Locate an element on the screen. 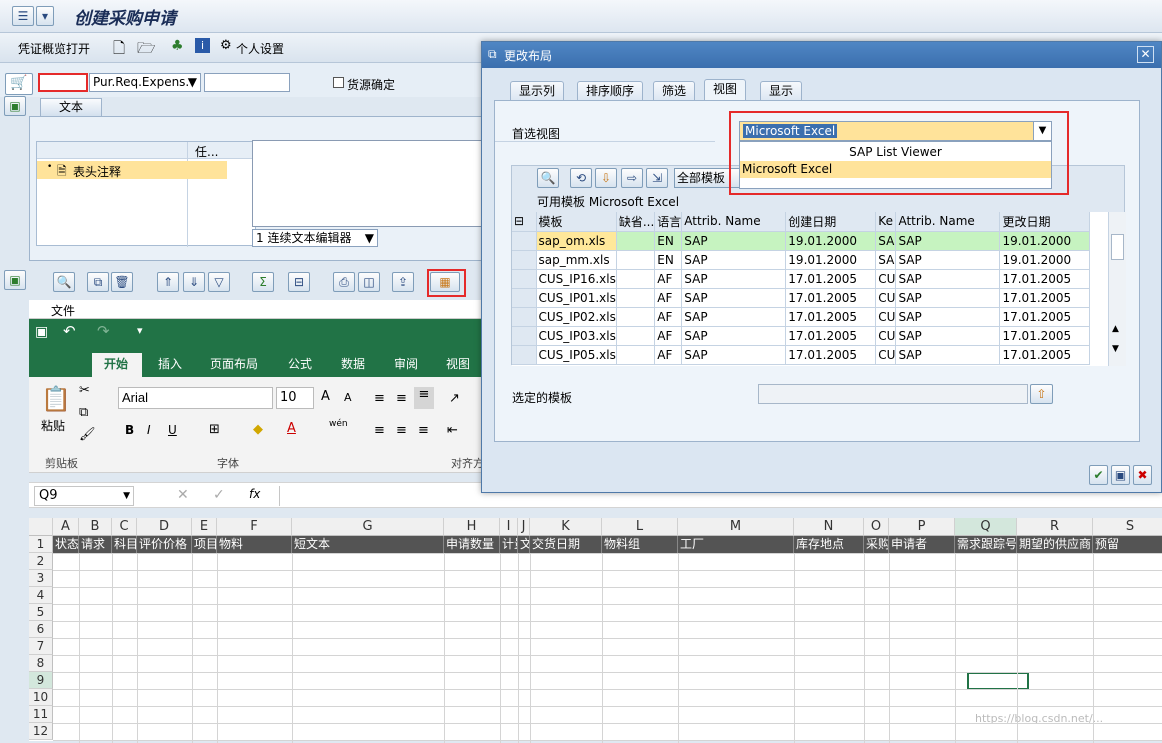  underline-icon: U is located at coordinates (172, 430).